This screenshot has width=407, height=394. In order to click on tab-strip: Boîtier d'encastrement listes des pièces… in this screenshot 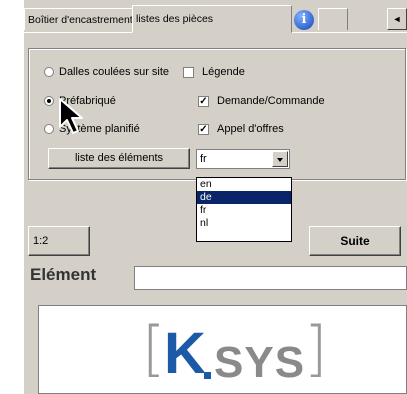, I will do `click(215, 17)`.